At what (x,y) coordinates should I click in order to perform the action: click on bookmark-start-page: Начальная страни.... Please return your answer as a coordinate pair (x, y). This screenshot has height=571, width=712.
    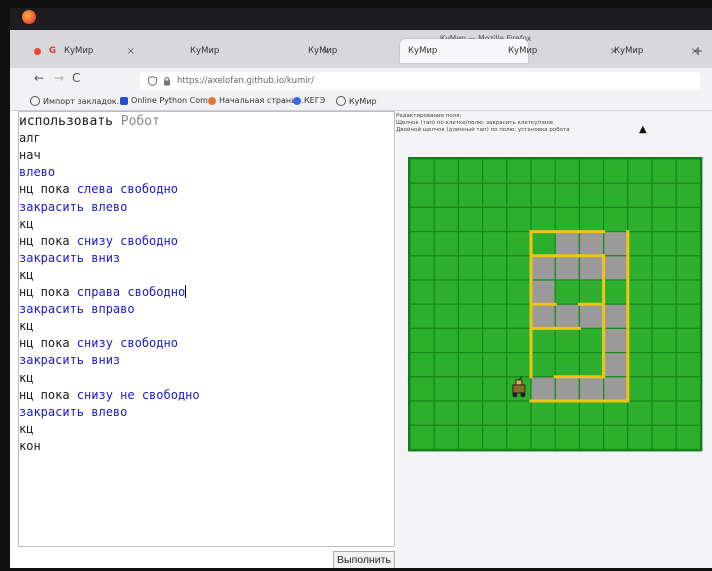
    Looking at the image, I should click on (256, 100).